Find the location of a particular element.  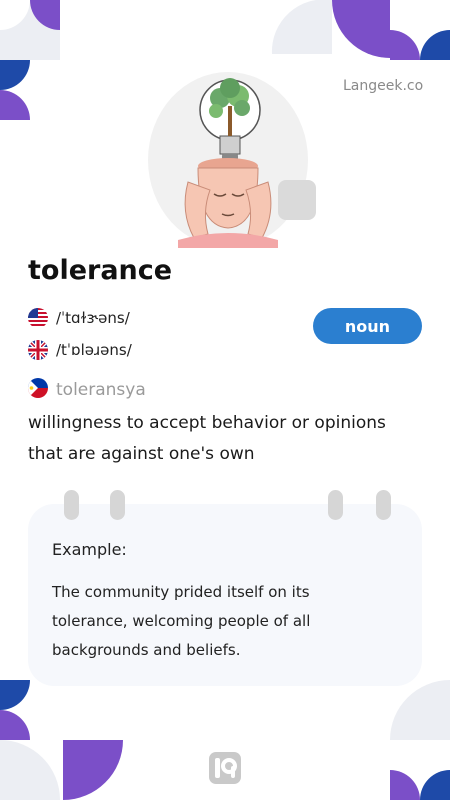

example-label: Example: is located at coordinates (89, 549).